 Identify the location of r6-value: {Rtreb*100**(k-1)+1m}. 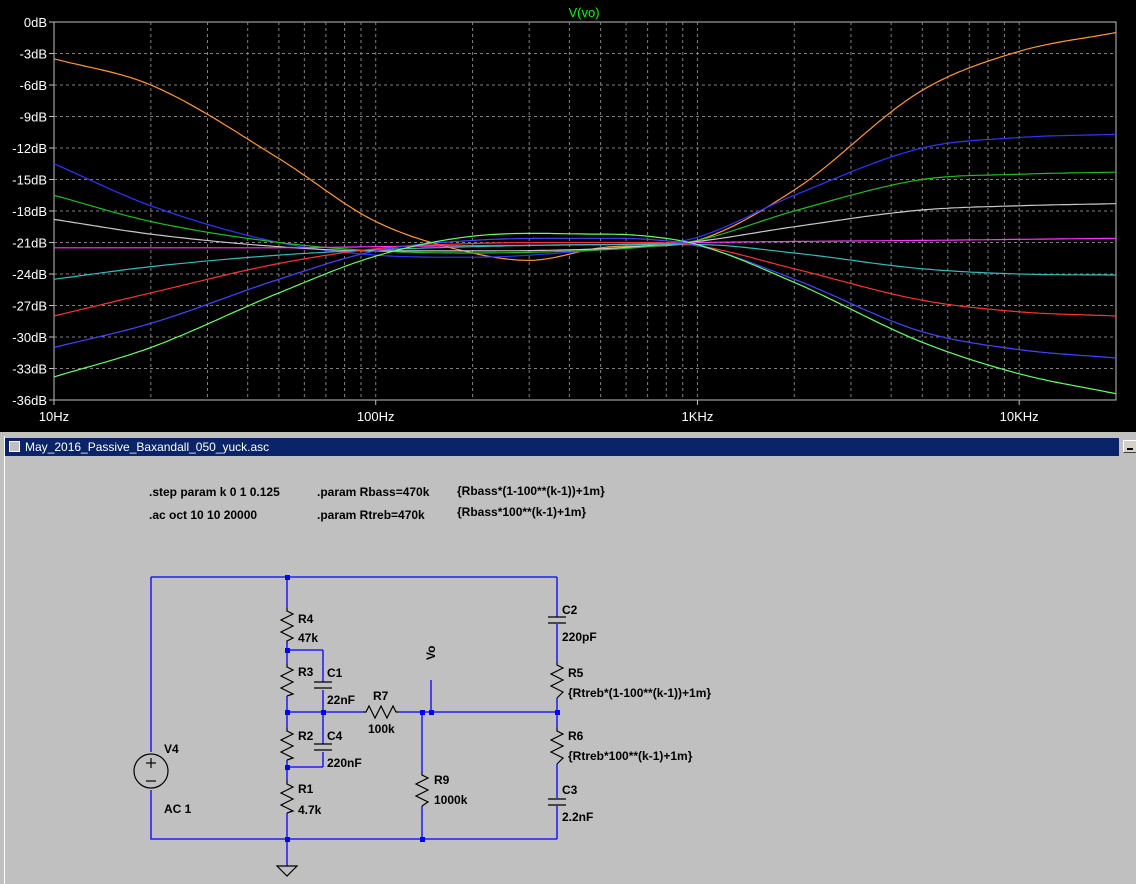
(630, 756).